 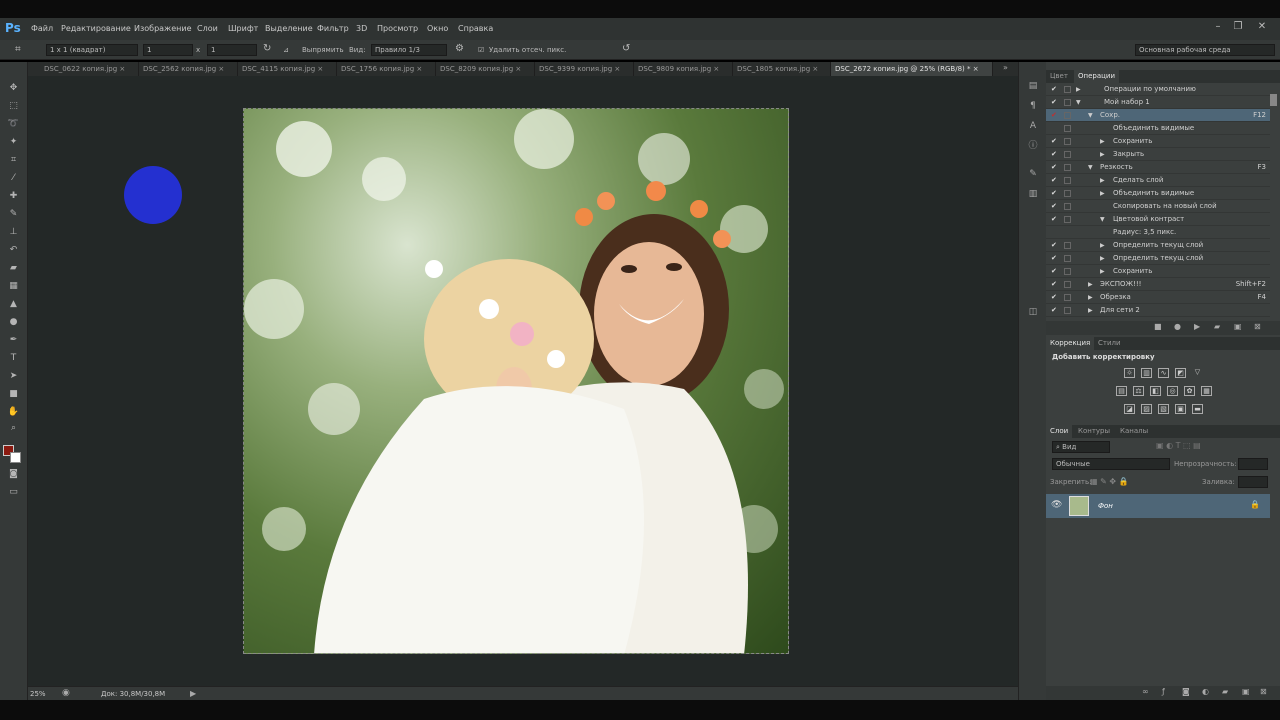 I want to click on tab-doc-3: DSC_4115 копия.jpg ×, so click(x=287, y=69).